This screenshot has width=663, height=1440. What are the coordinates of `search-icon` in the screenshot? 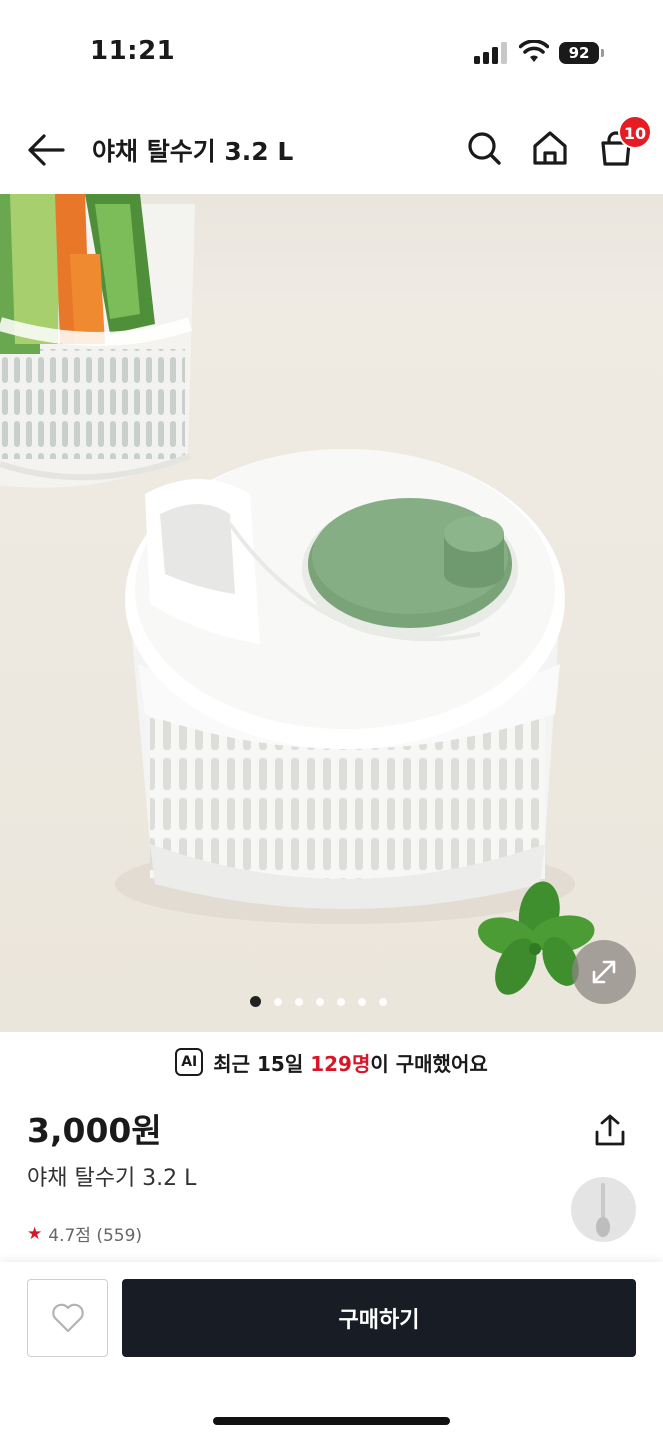 It's located at (484, 148).